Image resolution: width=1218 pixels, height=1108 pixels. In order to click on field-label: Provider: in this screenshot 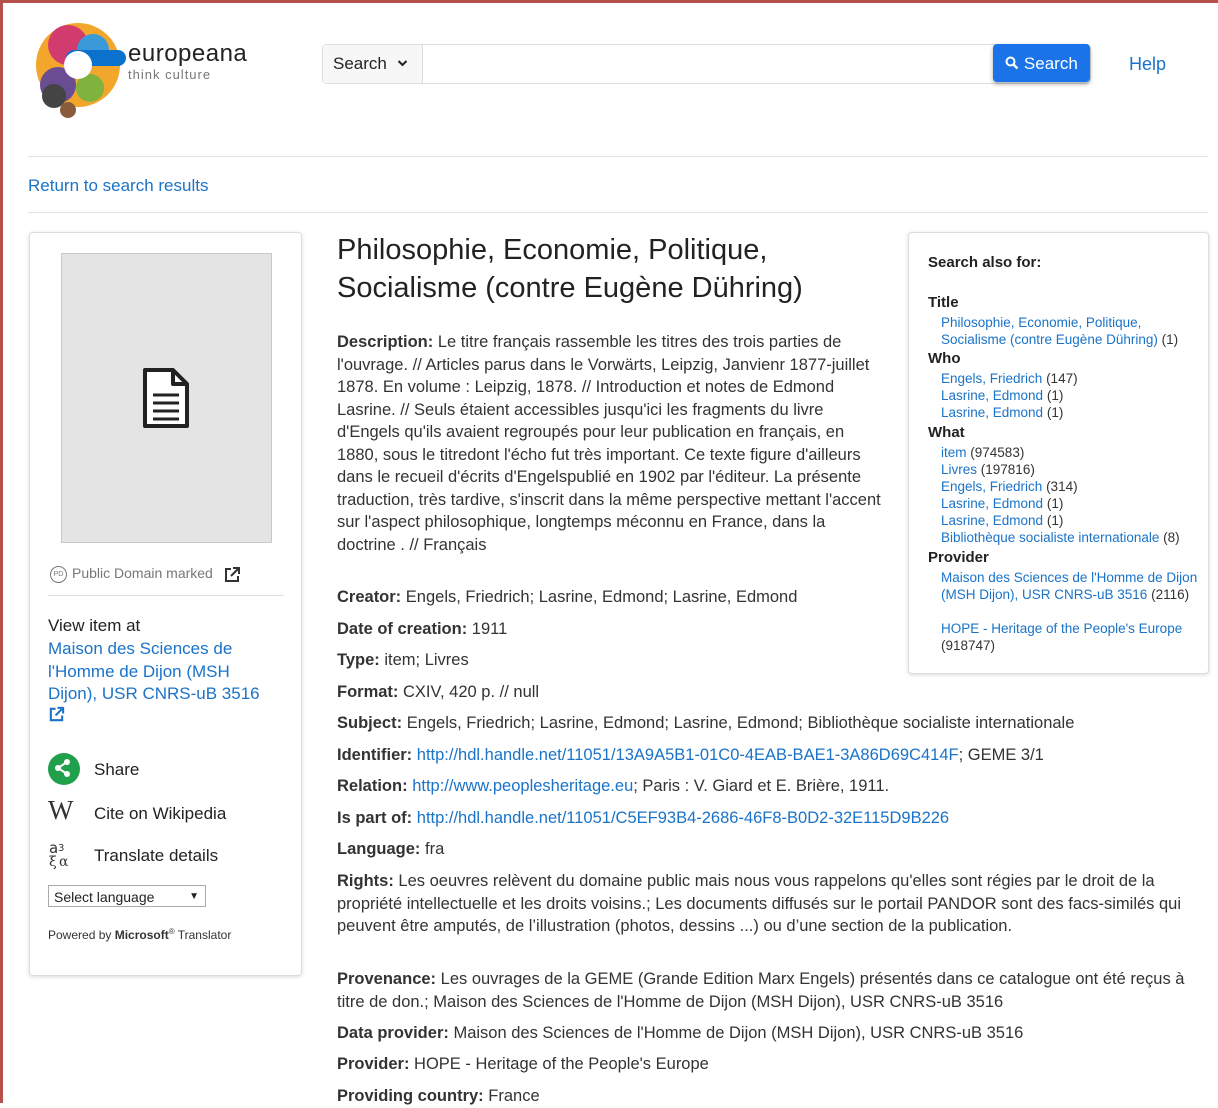, I will do `click(373, 1064)`.